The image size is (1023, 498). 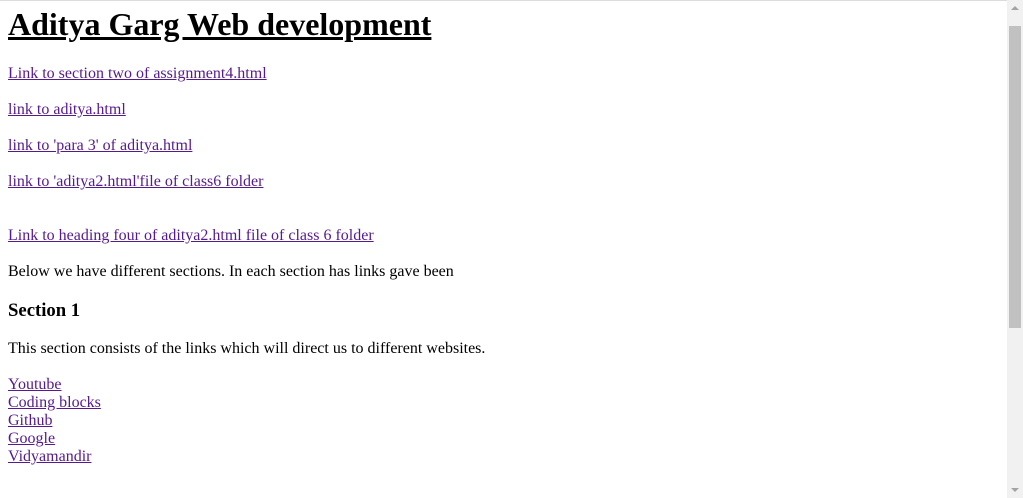 I want to click on nav-link-2: link to aditya.html, so click(x=67, y=110).